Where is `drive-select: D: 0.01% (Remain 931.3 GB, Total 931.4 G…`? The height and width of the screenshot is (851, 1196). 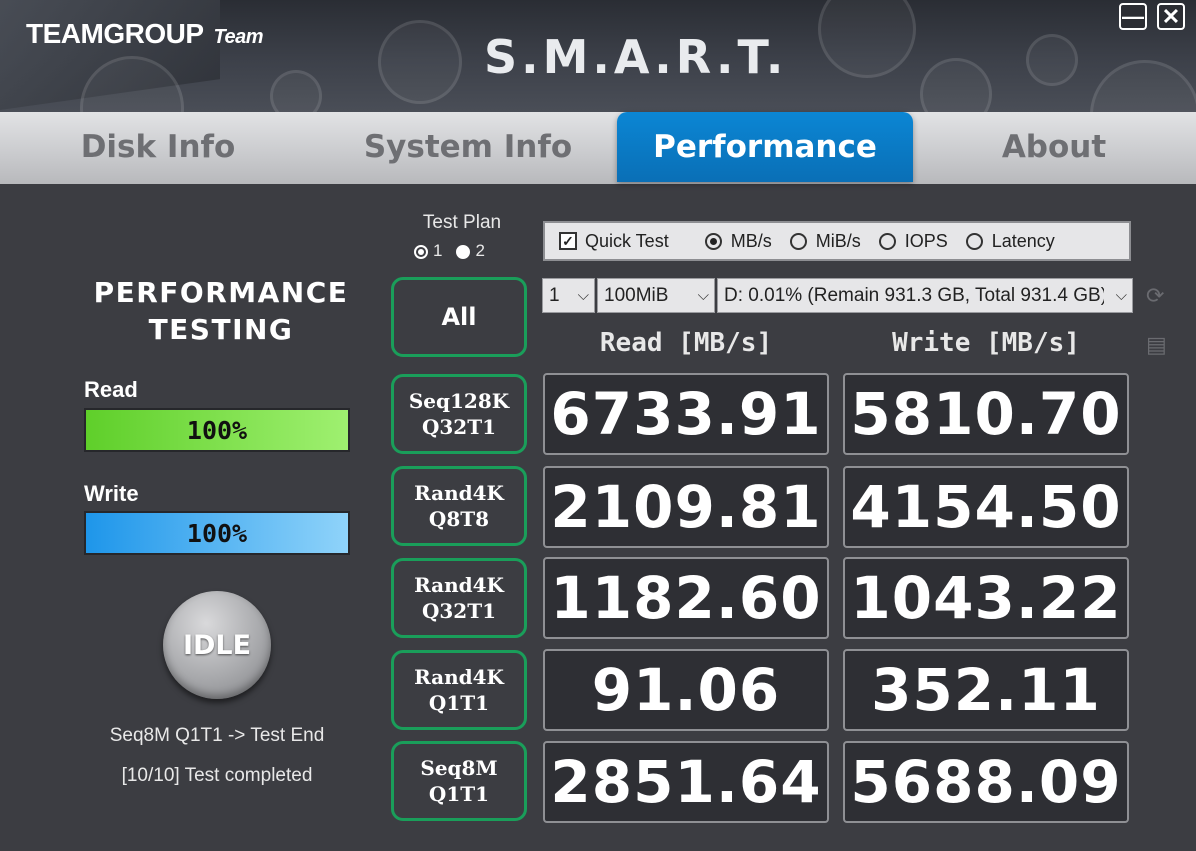
drive-select: D: 0.01% (Remain 931.3 GB, Total 931.4 G… is located at coordinates (925, 295).